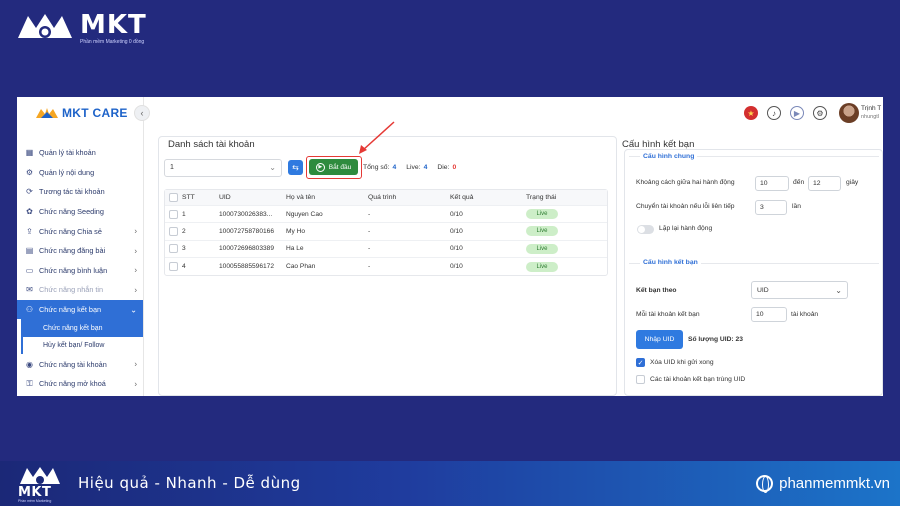  What do you see at coordinates (413, 167) in the screenshot?
I see `live-label: Live:` at bounding box center [413, 167].